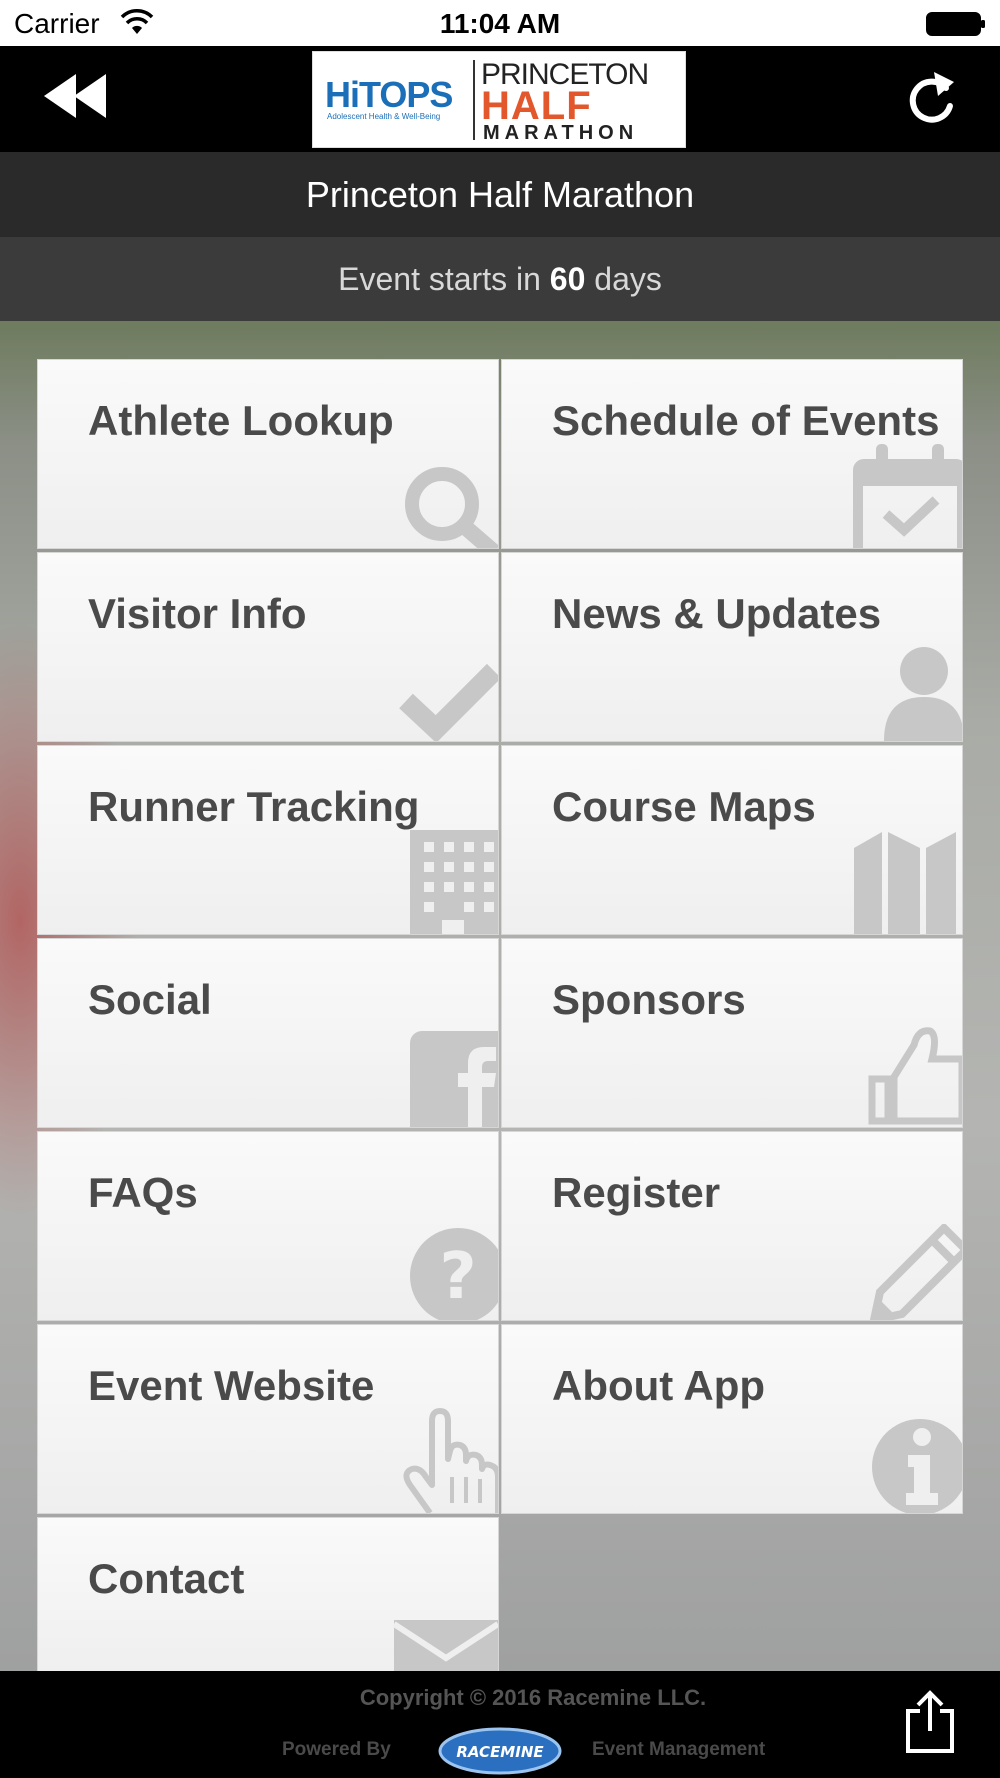 Image resolution: width=1000 pixels, height=1778 pixels. Describe the element at coordinates (679, 1749) in the screenshot. I see `event-management-label: Event Management` at that location.